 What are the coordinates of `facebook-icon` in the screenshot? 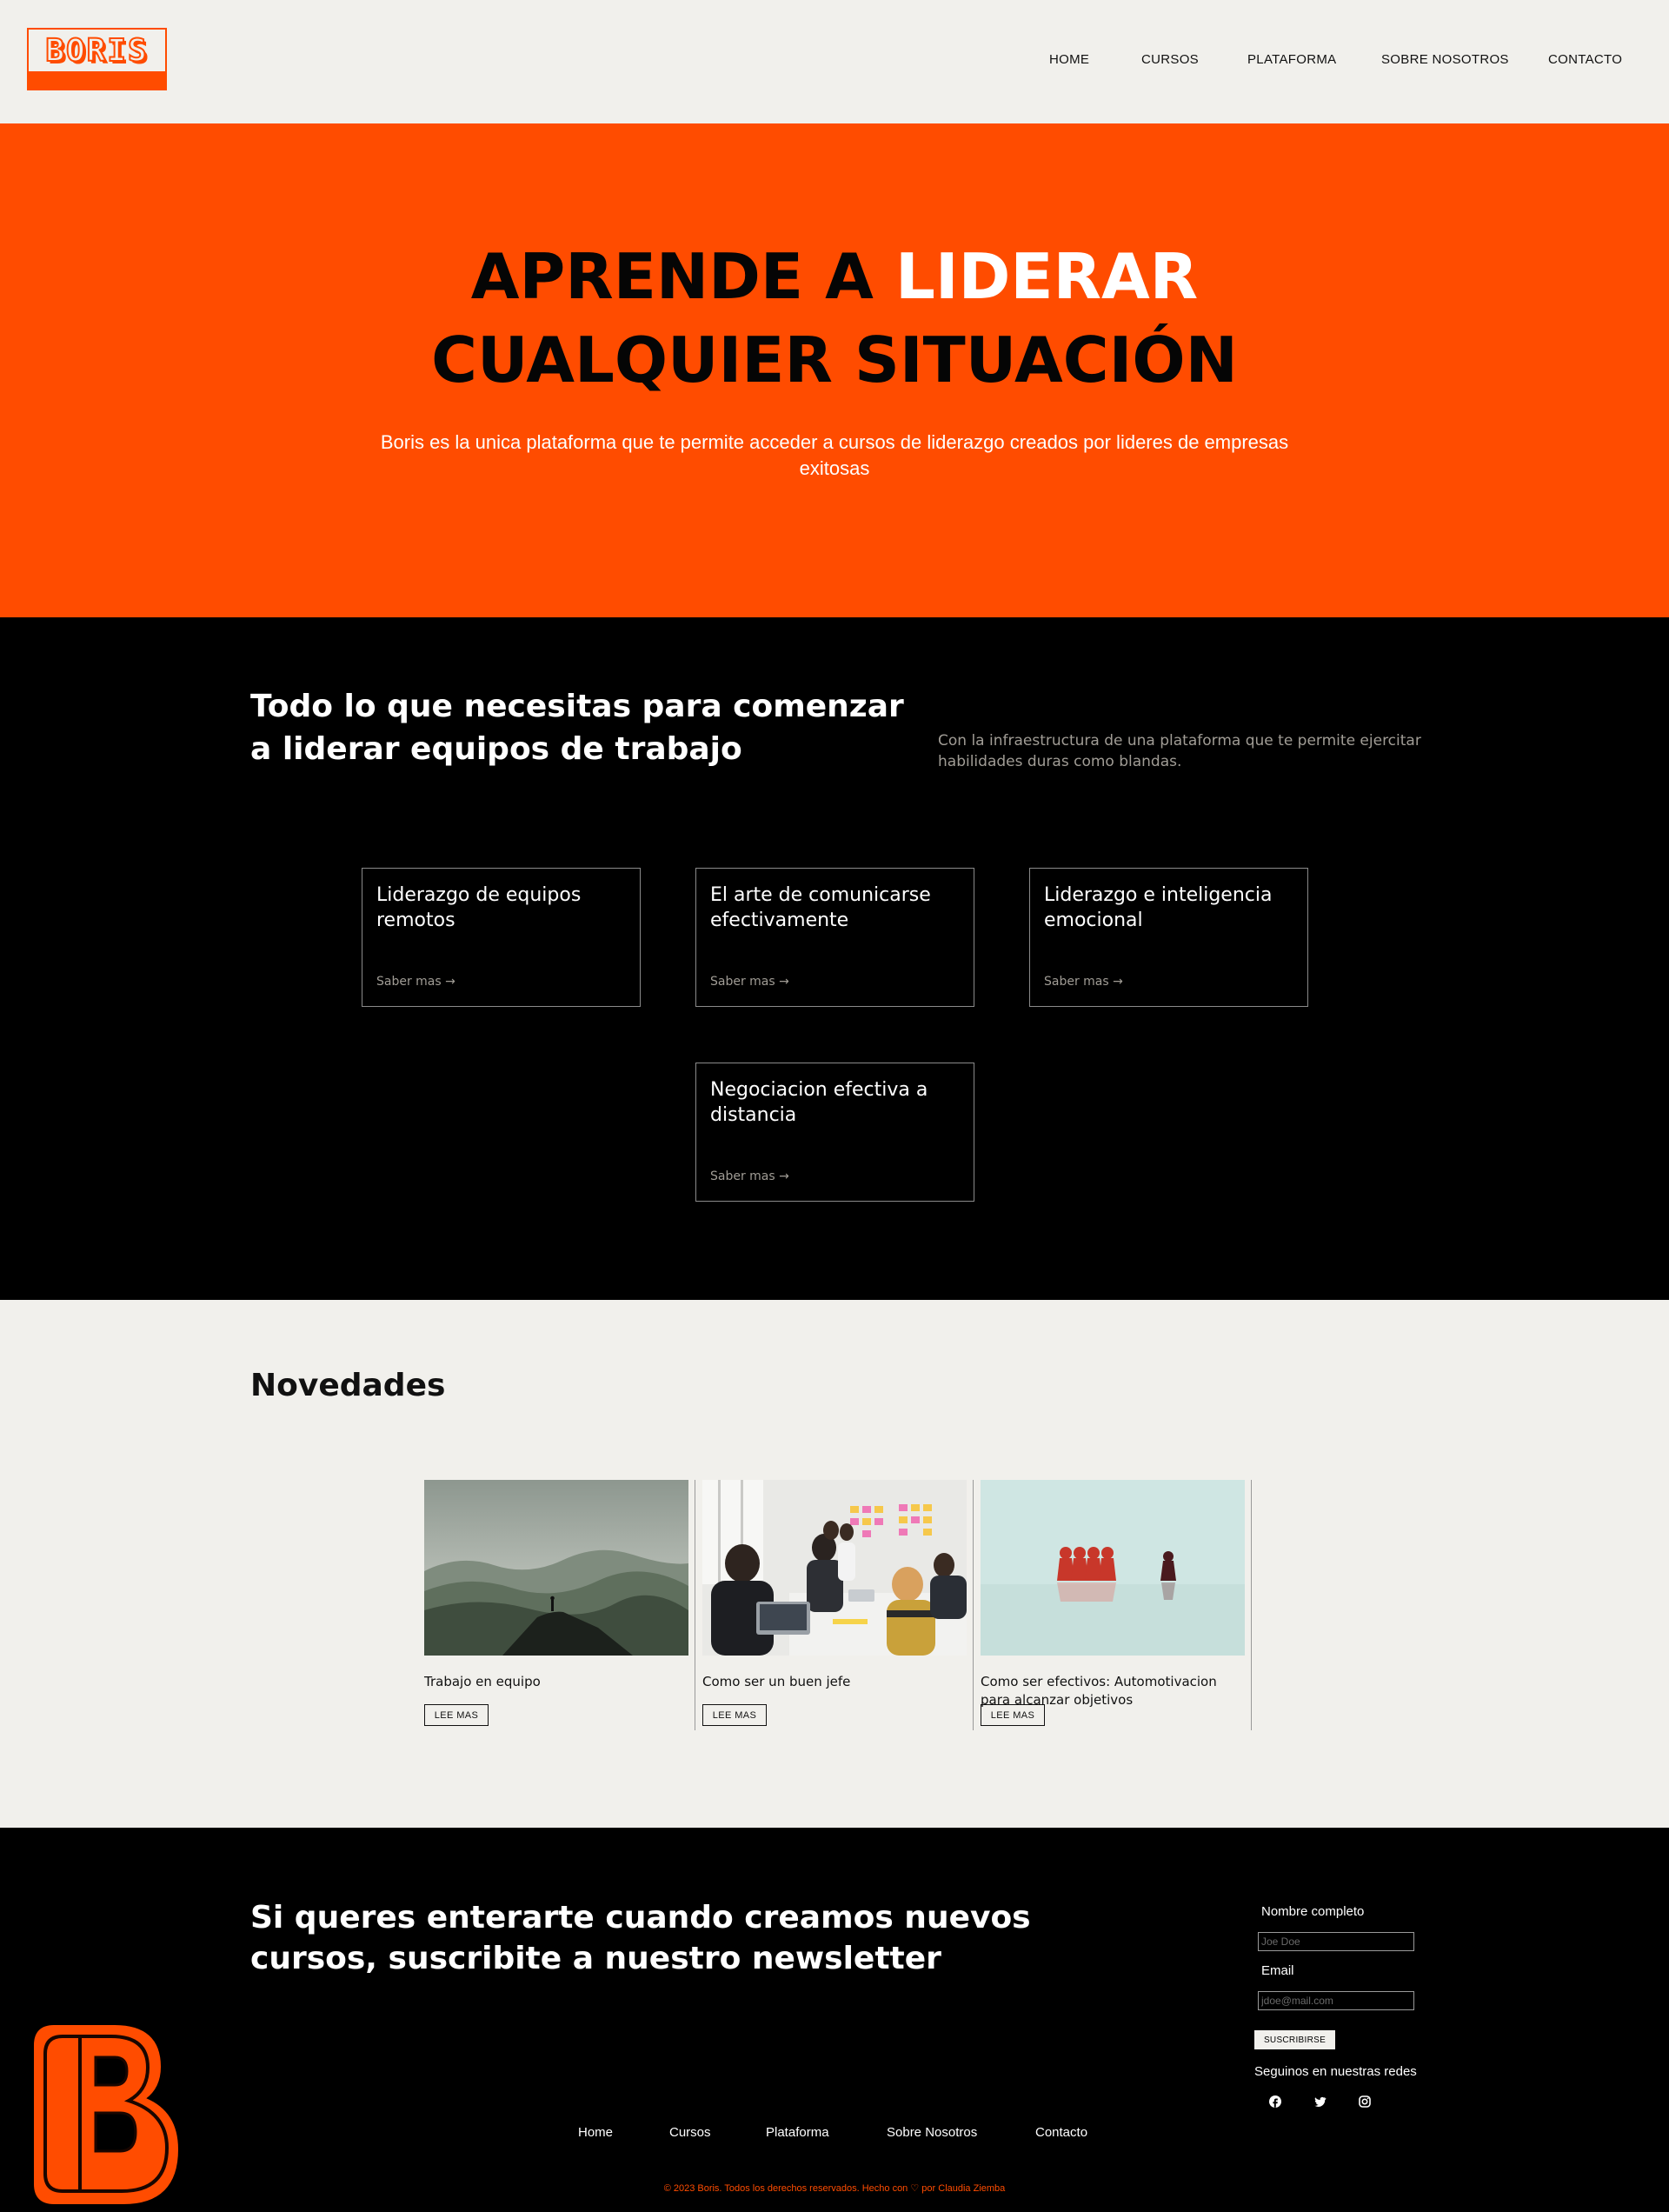 It's located at (1275, 2101).